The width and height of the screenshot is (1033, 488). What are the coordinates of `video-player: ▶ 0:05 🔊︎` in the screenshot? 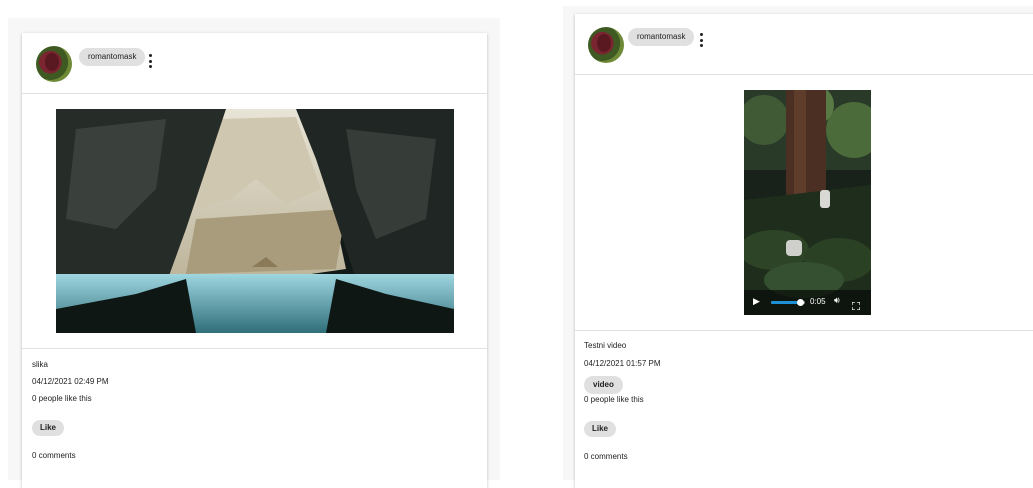 It's located at (807, 202).